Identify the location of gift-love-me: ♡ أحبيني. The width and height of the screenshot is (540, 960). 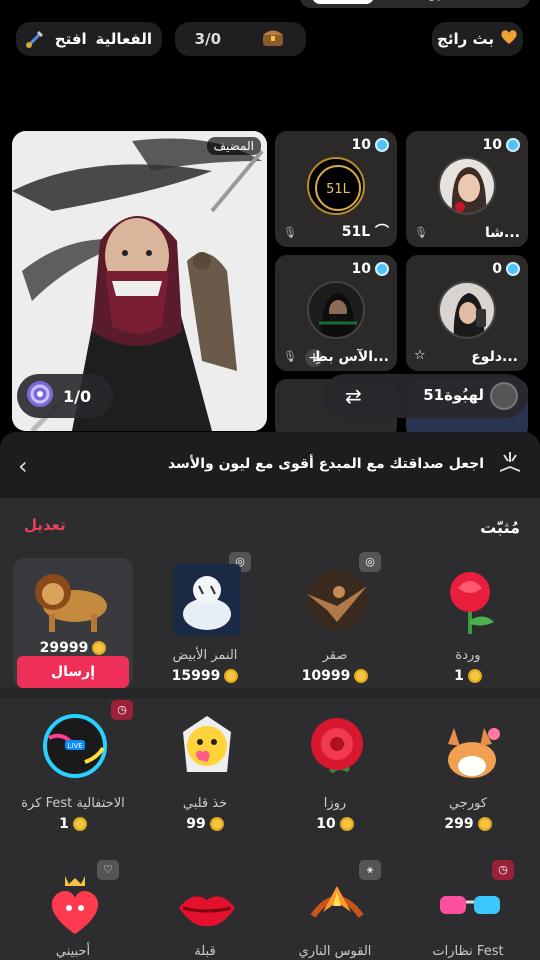
(73, 910).